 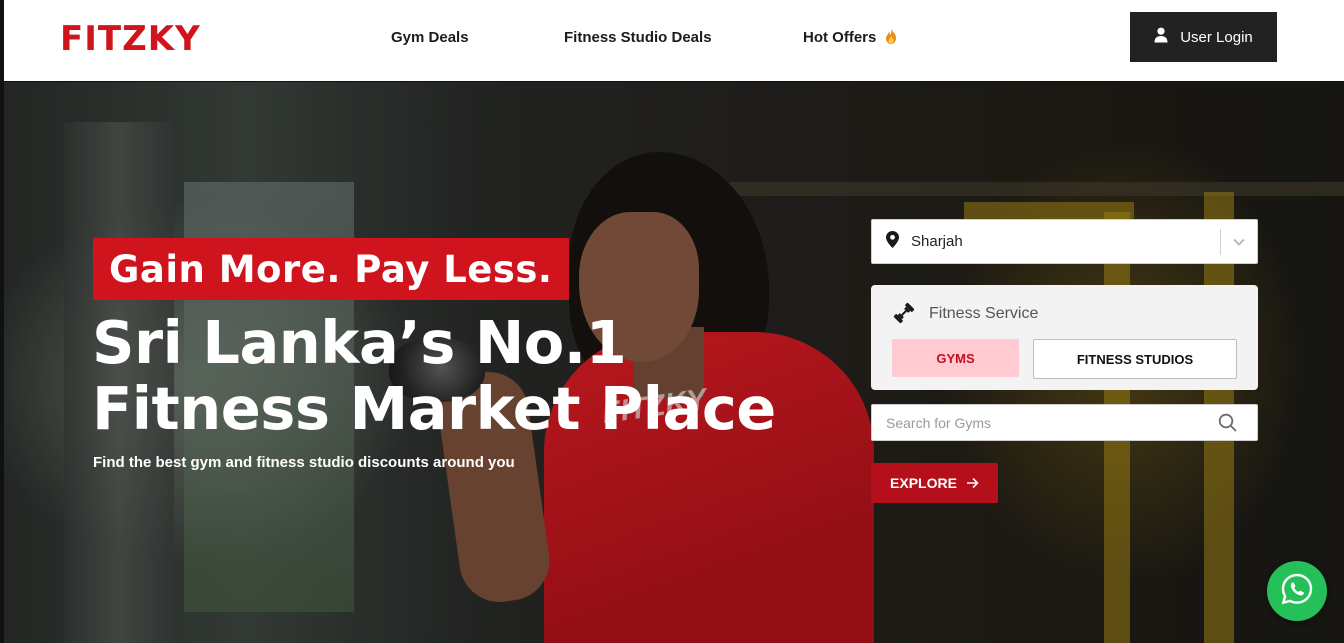 I want to click on tagline-banner: Gain More. Pay Less., so click(x=331, y=269).